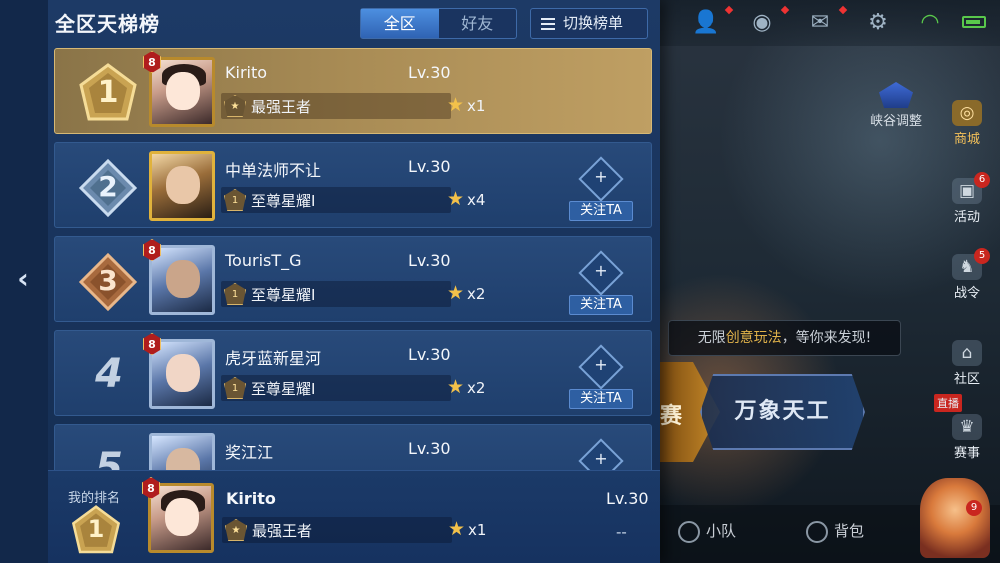 This screenshot has width=1000, height=563. I want to click on back-arrow-icon: ‹, so click(23, 279).